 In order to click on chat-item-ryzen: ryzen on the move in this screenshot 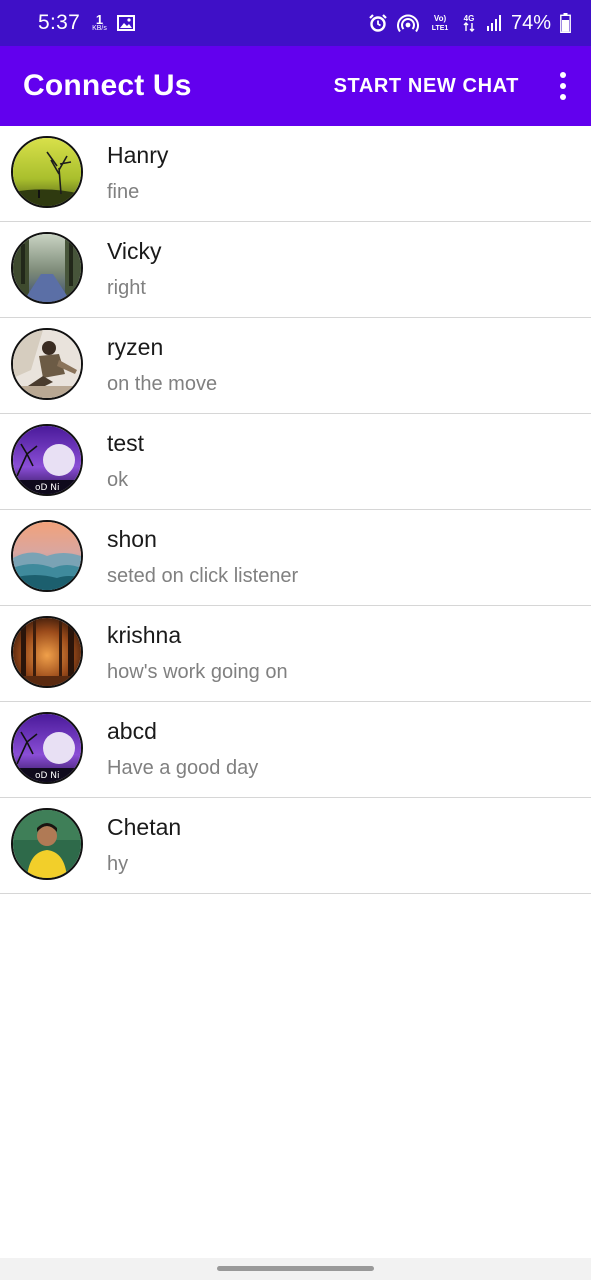, I will do `click(295, 366)`.